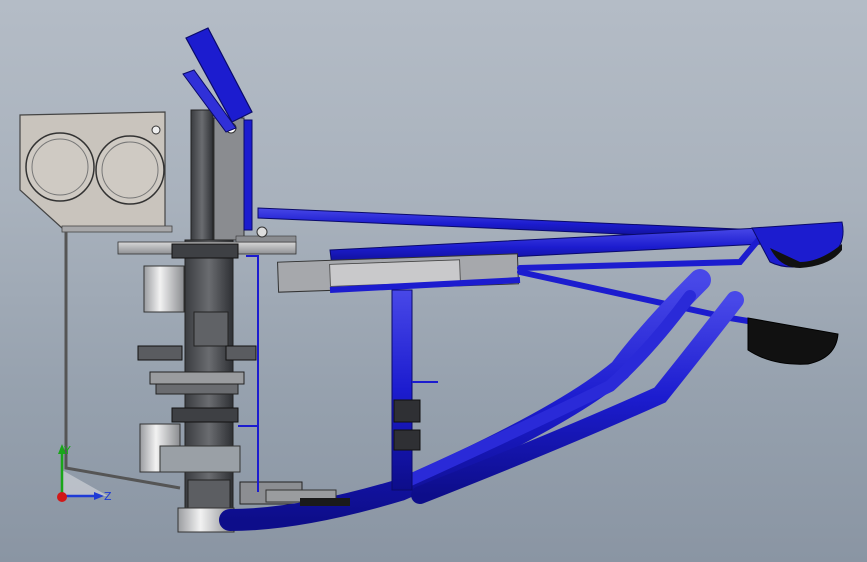 This screenshot has width=867, height=562. I want to click on triad-plane, so click(85, 483).